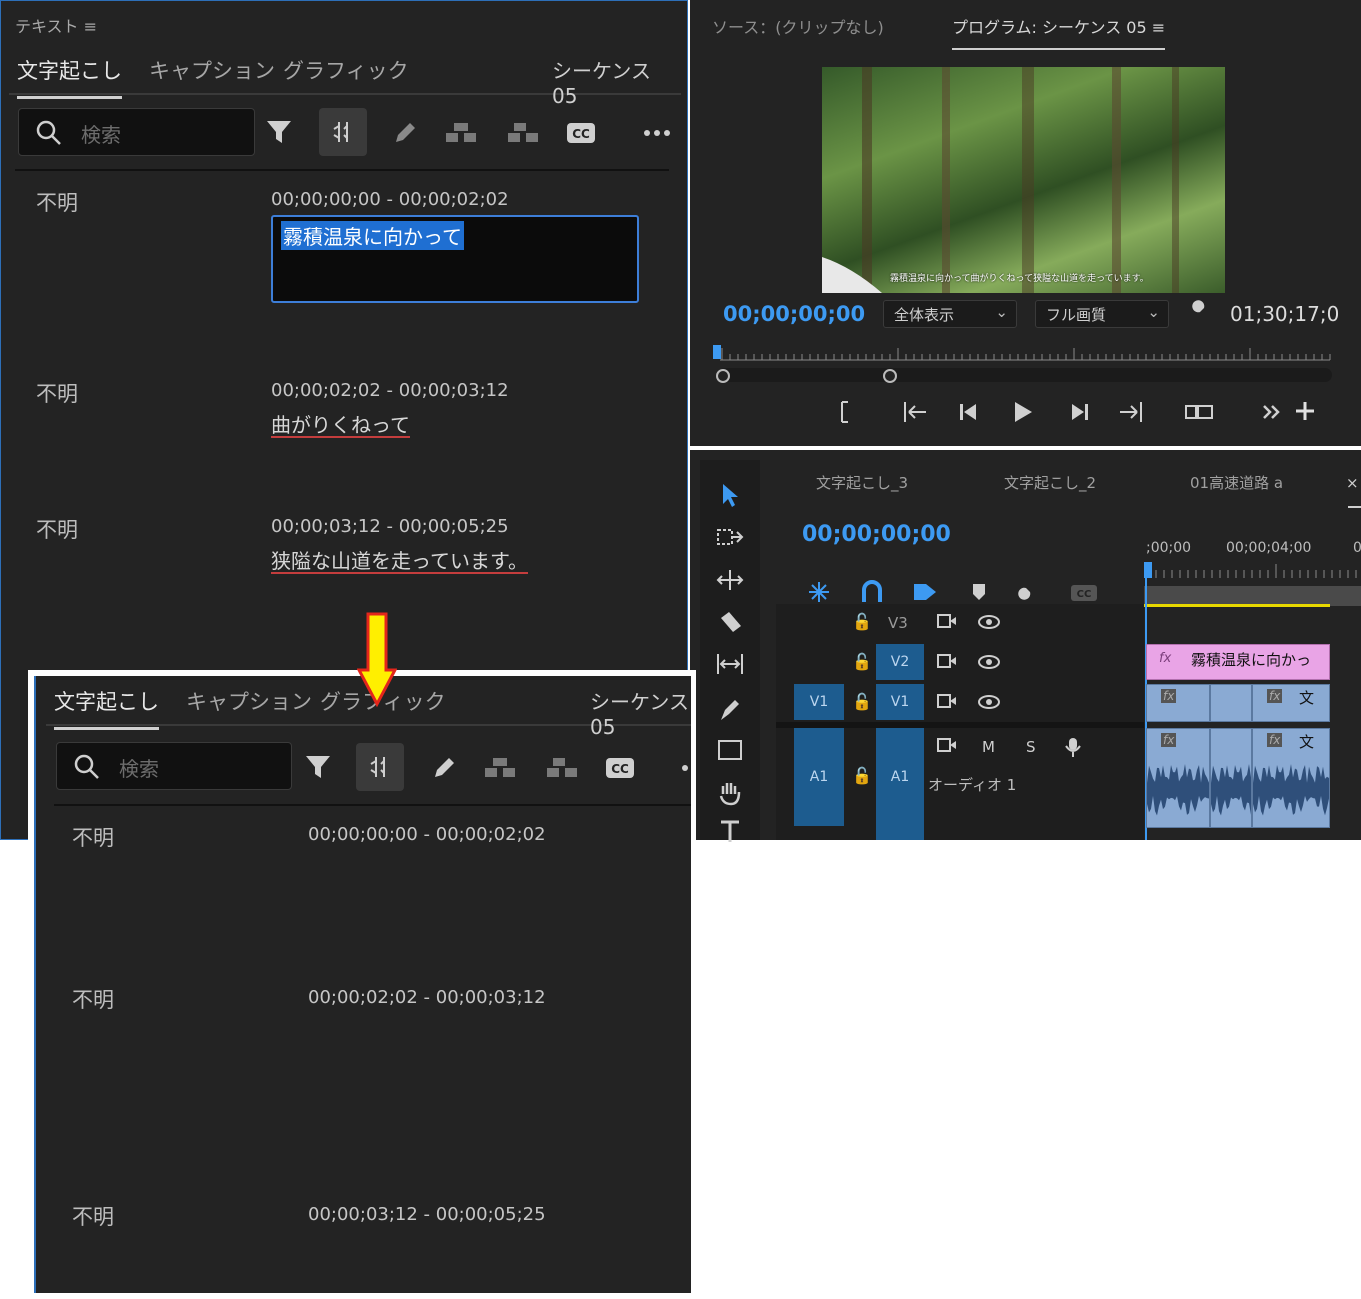 The image size is (1361, 1299). Describe the element at coordinates (1236, 482) in the screenshot. I see `timeline-tab: 01高速道路 a` at that location.